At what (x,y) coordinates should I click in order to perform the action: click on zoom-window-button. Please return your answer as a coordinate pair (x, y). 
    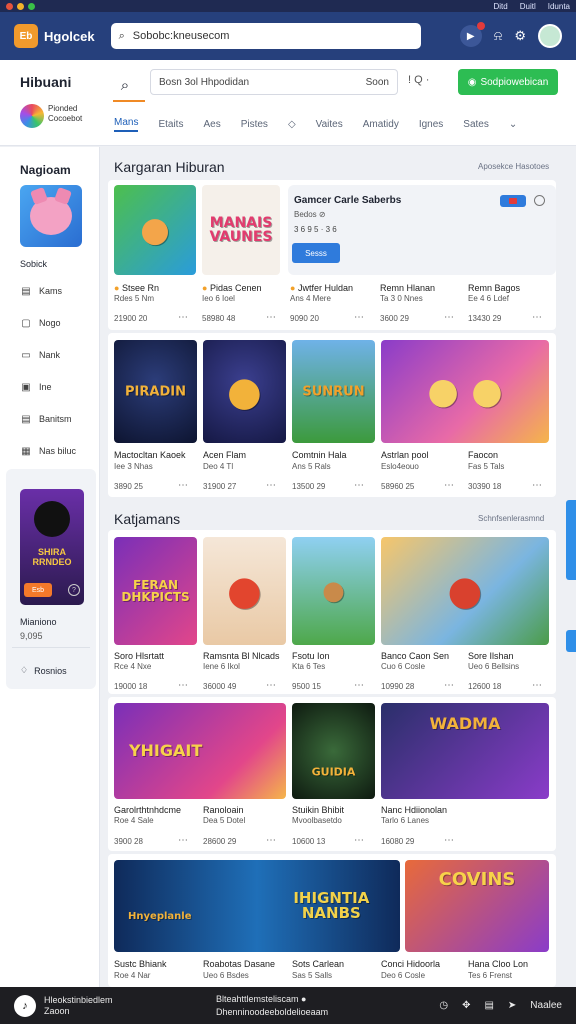
    Looking at the image, I should click on (31, 6).